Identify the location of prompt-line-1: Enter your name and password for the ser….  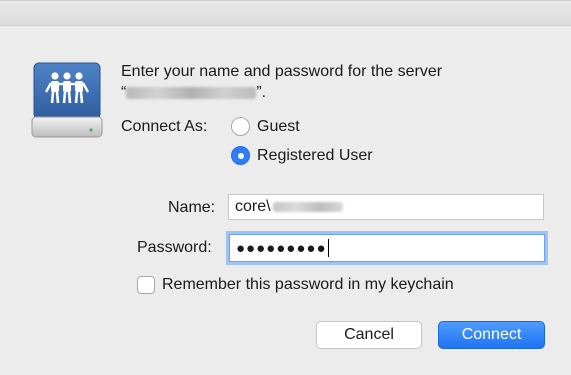
(282, 71).